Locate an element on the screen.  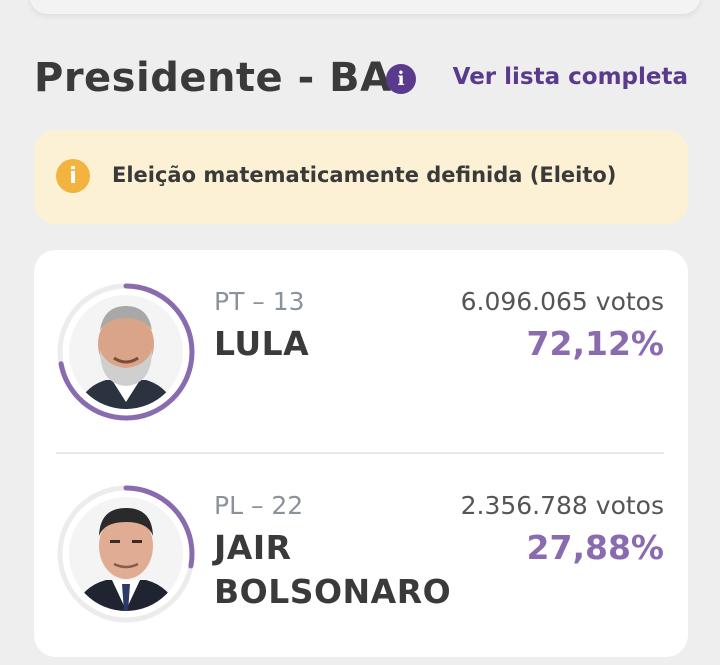
vote-count: 2.356.788 votos is located at coordinates (562, 505).